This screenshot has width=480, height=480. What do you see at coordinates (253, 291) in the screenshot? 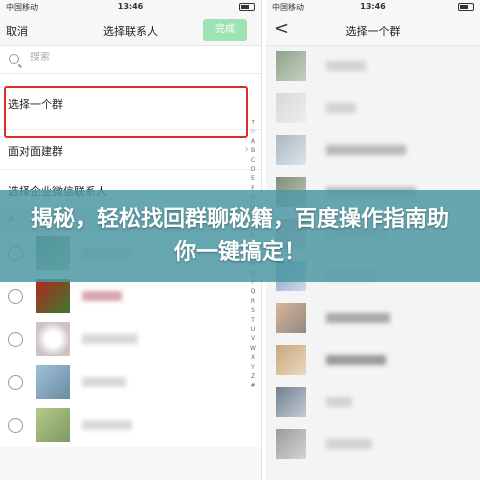
I see `alphabet-index-letter: Q` at bounding box center [253, 291].